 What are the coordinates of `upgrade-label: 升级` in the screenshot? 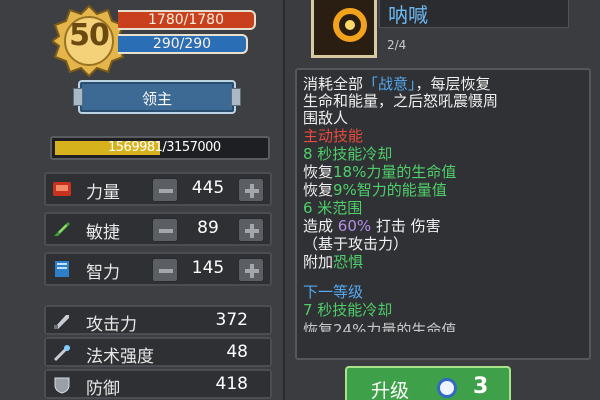 It's located at (390, 390).